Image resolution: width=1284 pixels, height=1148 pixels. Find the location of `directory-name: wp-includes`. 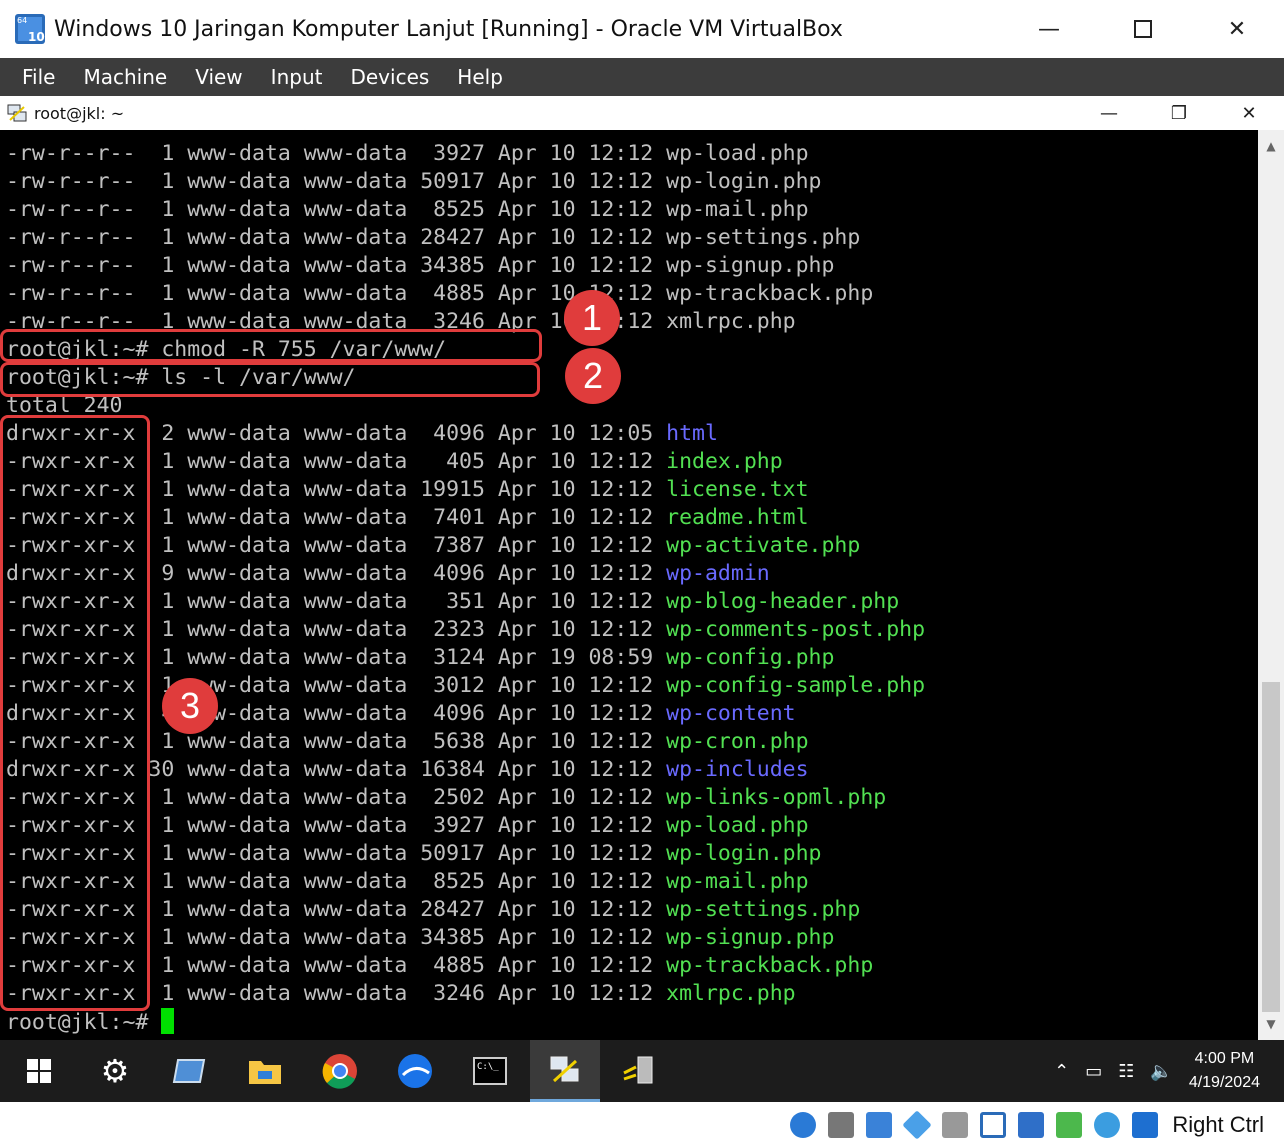

directory-name: wp-includes is located at coordinates (737, 769).